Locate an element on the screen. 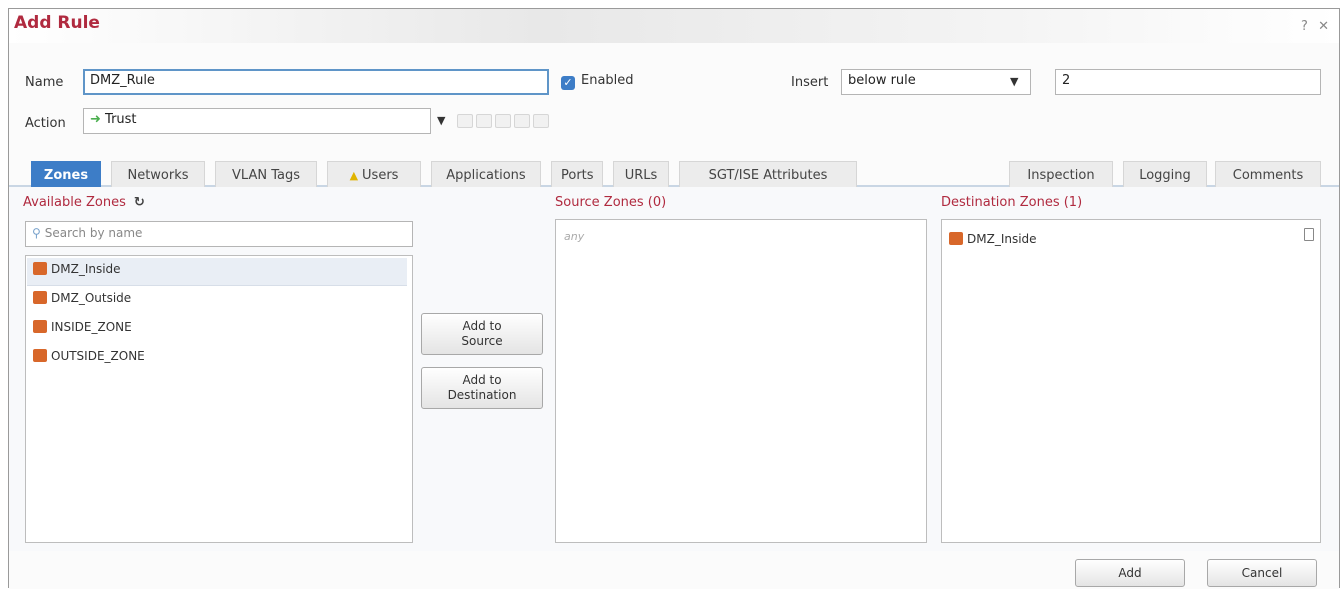  trash-icon is located at coordinates (1309, 234).